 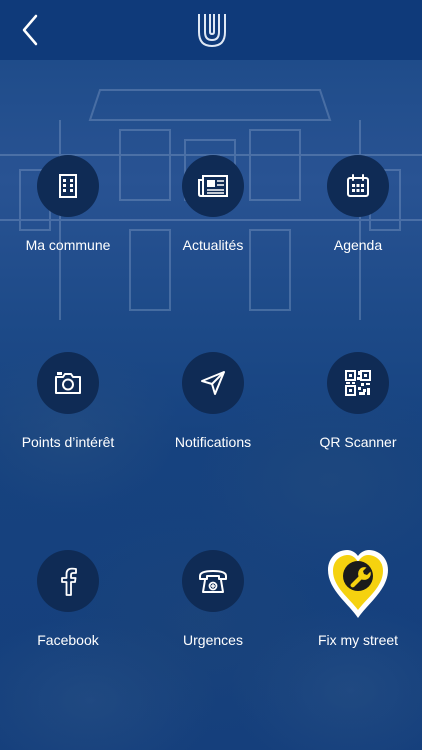 What do you see at coordinates (213, 442) in the screenshot?
I see `menu-item-label: Notifications` at bounding box center [213, 442].